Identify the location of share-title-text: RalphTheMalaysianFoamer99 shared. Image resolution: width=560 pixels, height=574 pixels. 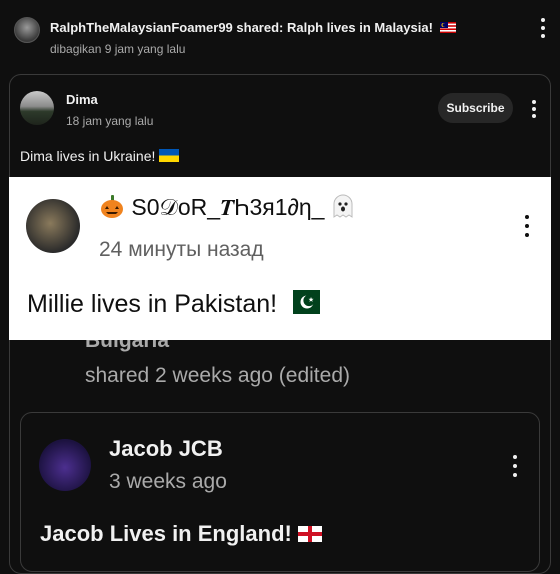
(241, 27).